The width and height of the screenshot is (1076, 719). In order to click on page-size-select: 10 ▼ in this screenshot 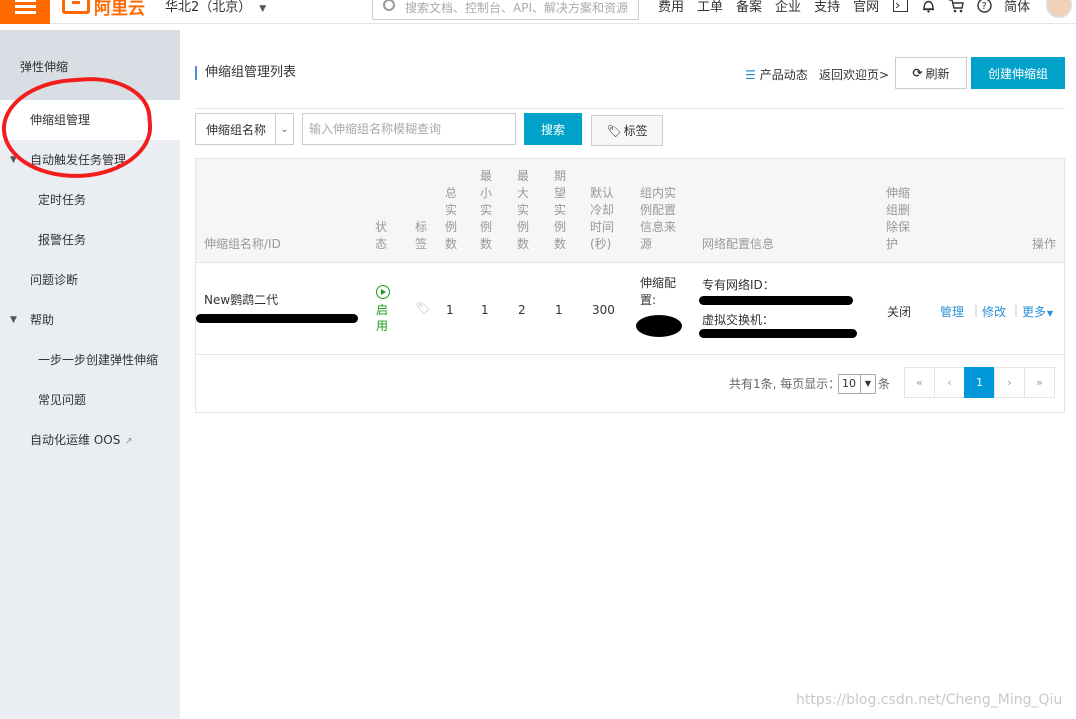, I will do `click(857, 384)`.